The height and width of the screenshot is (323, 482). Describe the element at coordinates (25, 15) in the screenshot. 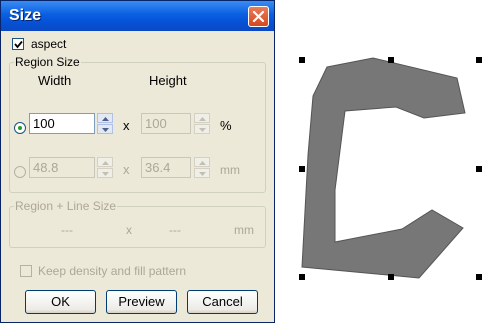

I see `dialog-title: Size` at that location.